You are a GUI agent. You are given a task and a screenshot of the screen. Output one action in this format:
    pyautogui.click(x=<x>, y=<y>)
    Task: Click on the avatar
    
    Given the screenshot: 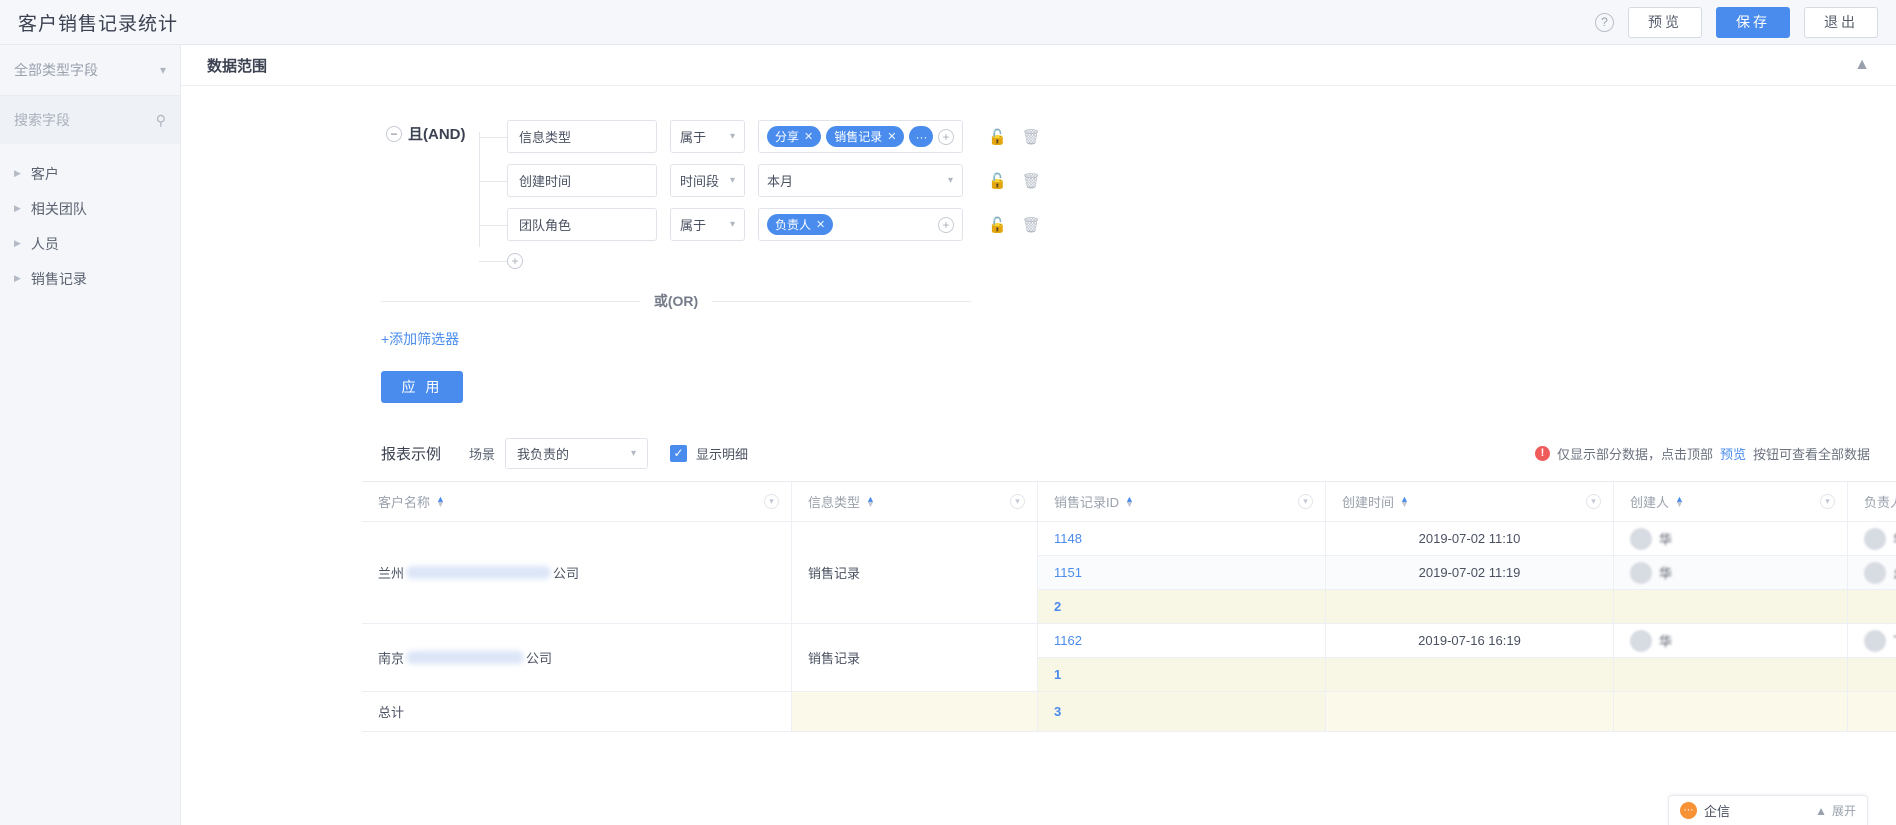 What is the action you would take?
    pyautogui.click(x=1875, y=572)
    